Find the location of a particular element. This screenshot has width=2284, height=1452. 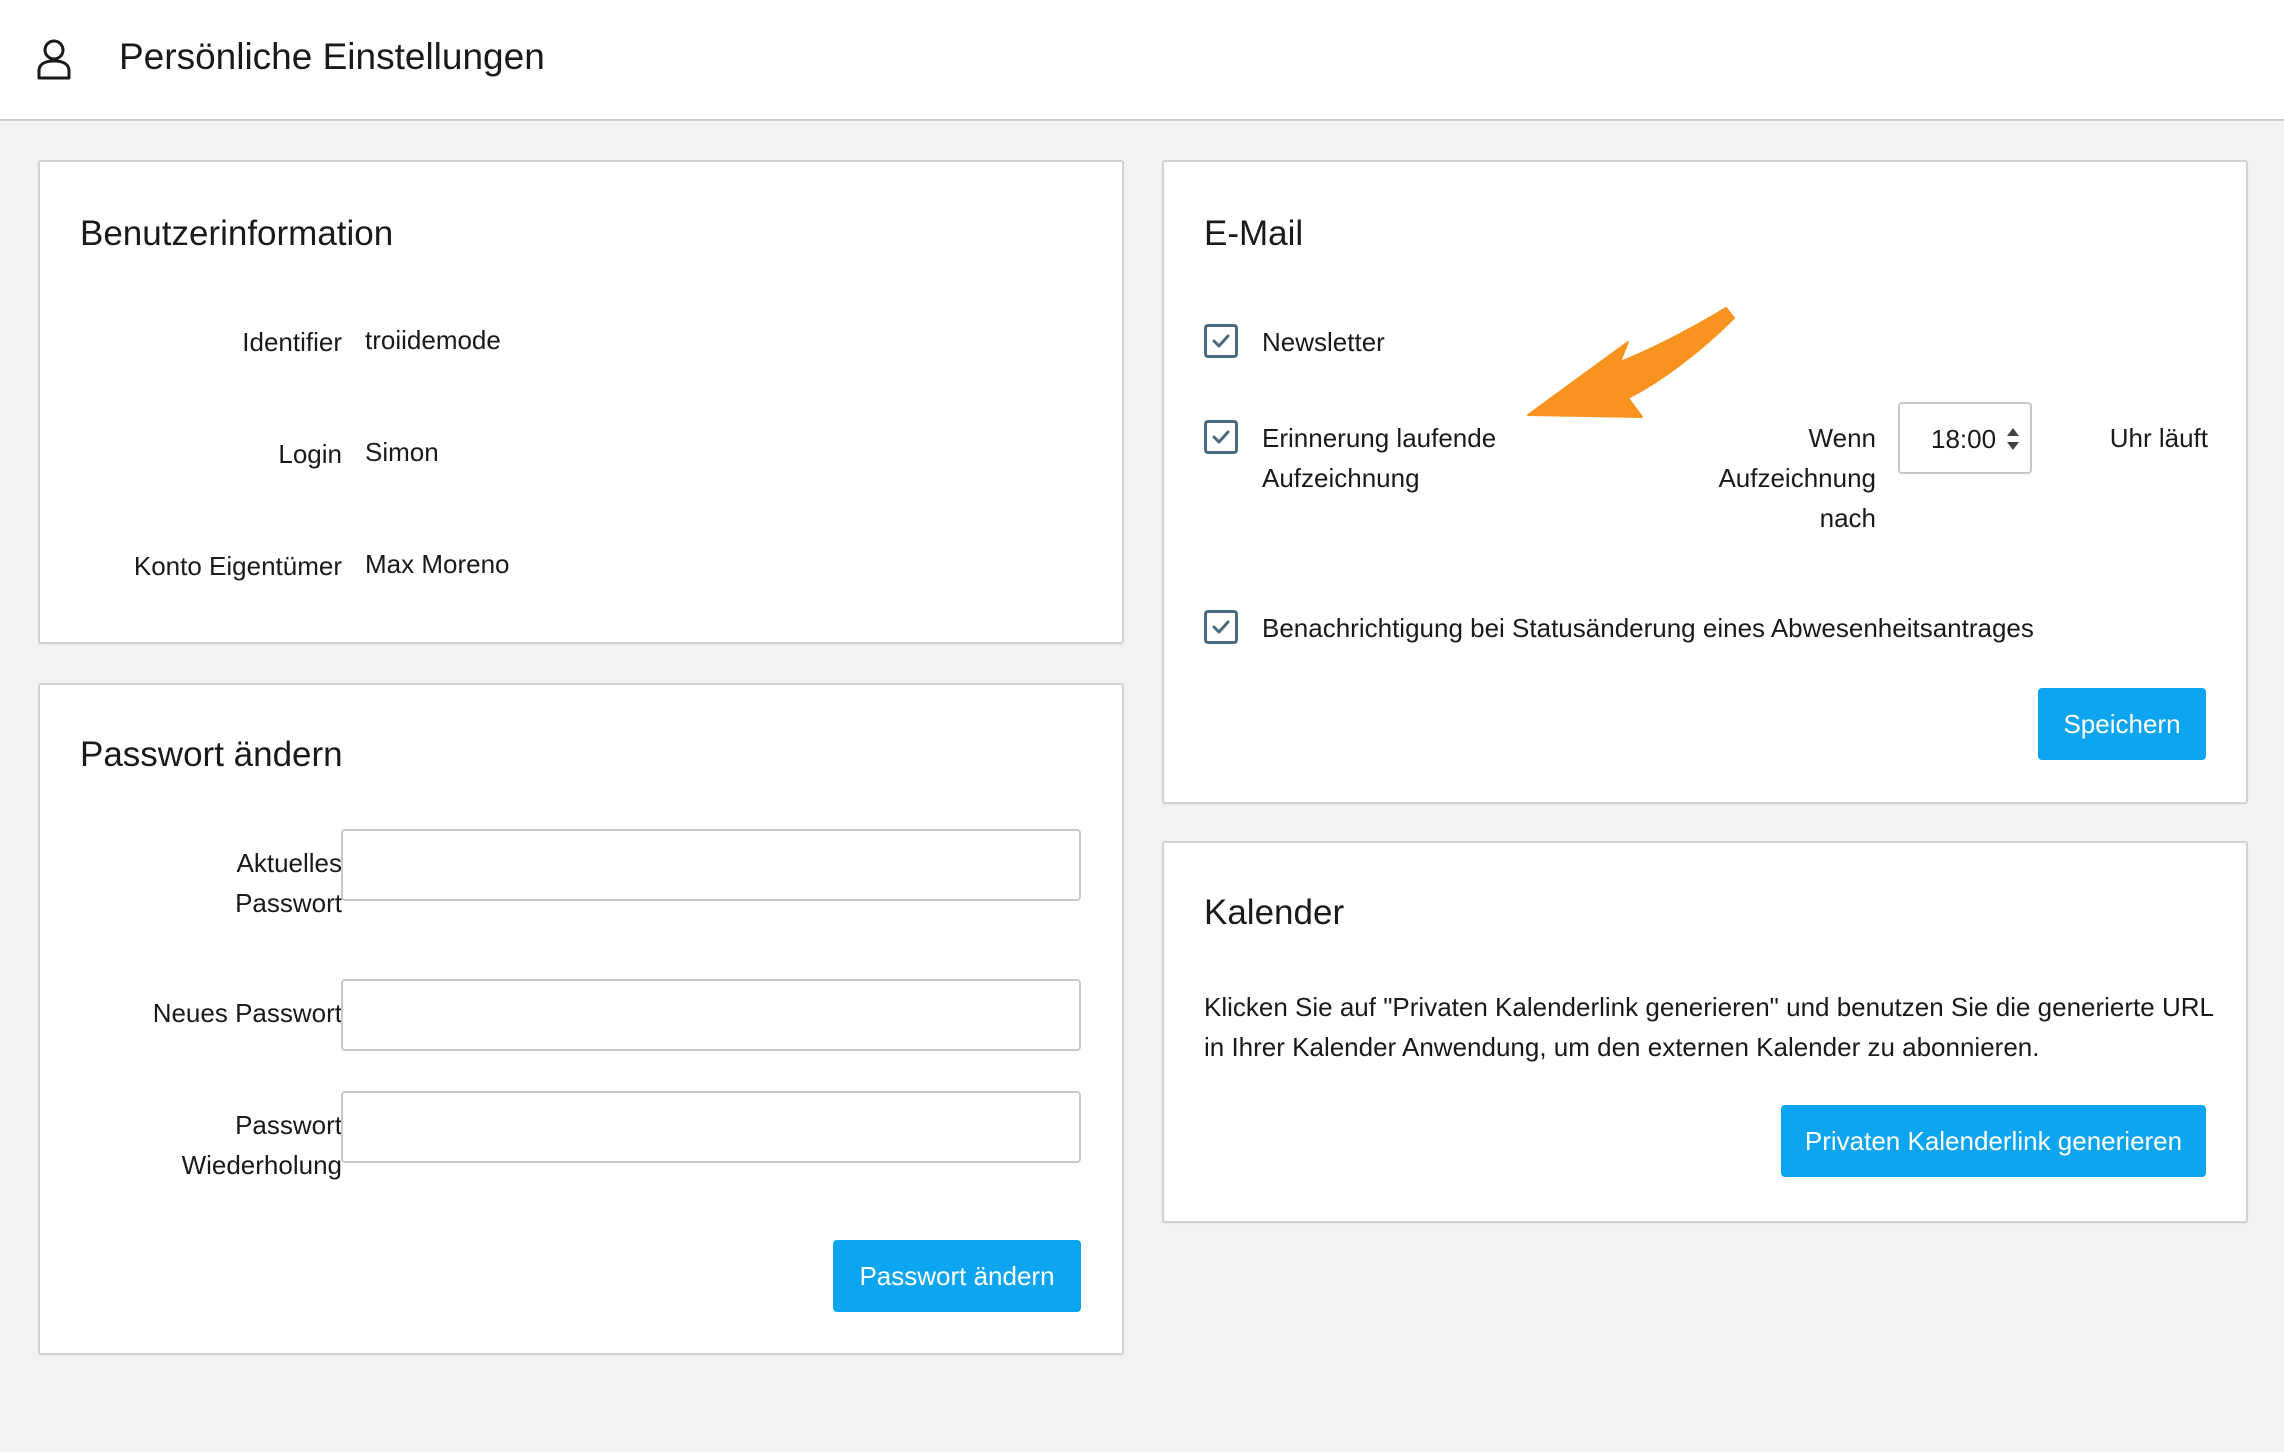

reminder-when-line2: Aufzeichnung is located at coordinates (1797, 478).